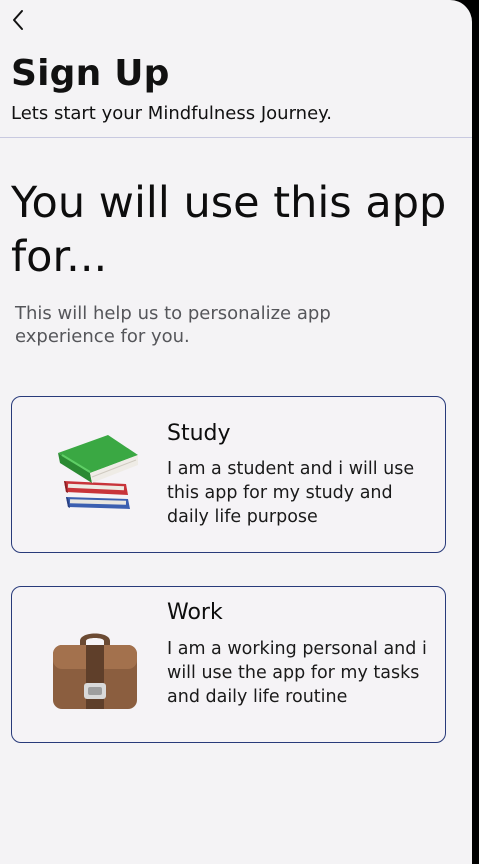 This screenshot has width=479, height=864. Describe the element at coordinates (95, 671) in the screenshot. I see `briefcase-icon` at that location.